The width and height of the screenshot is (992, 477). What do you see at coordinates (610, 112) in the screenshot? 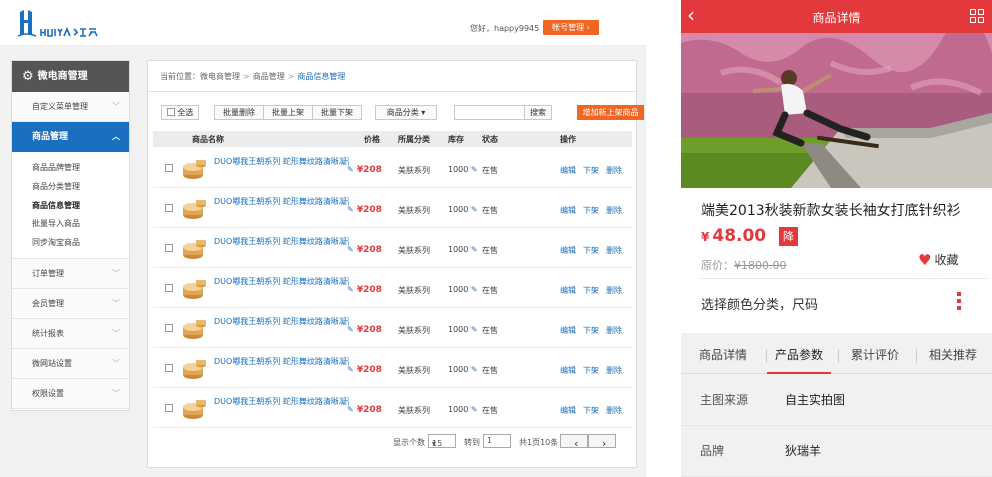
I see `add-product-button: 增加新上架商品` at bounding box center [610, 112].